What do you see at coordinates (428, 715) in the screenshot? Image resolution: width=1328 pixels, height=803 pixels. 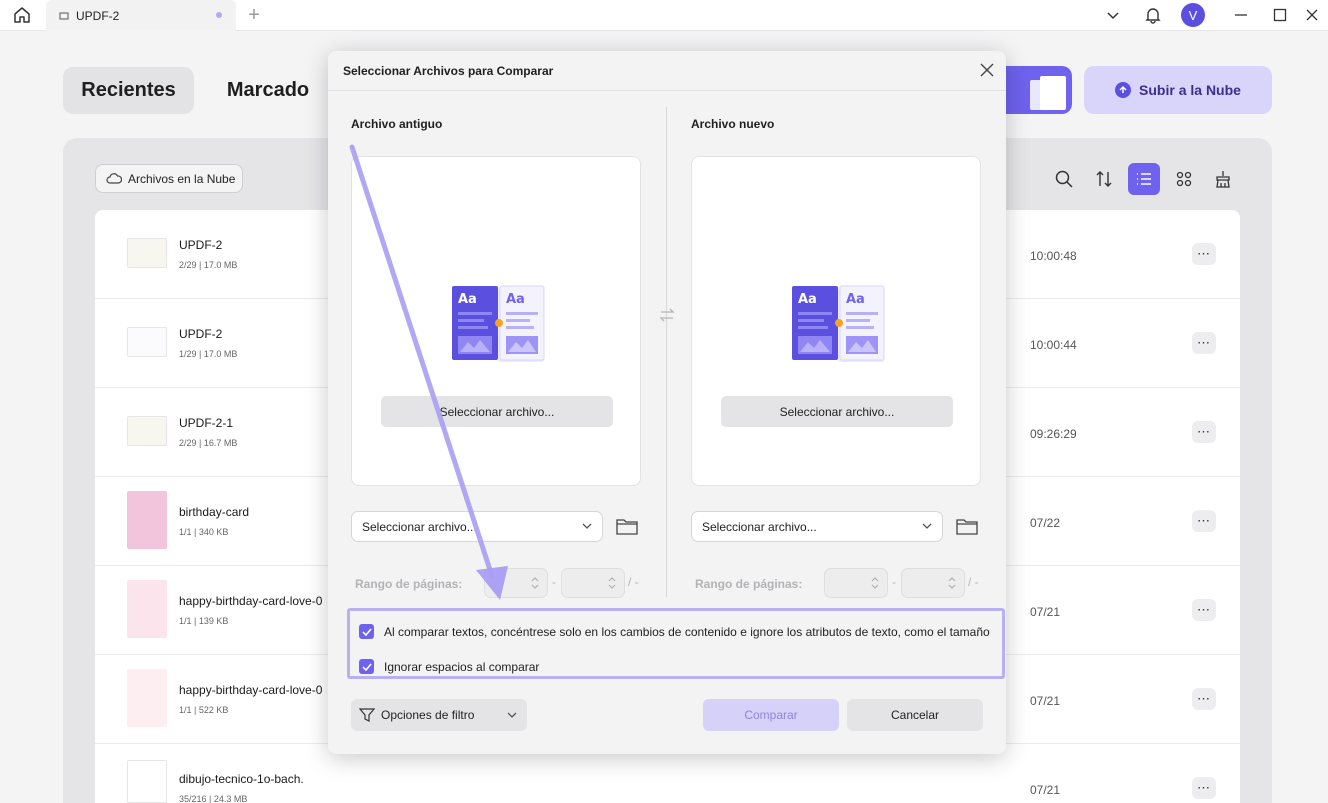 I see `filter-options-label: Opciones de filtro` at bounding box center [428, 715].